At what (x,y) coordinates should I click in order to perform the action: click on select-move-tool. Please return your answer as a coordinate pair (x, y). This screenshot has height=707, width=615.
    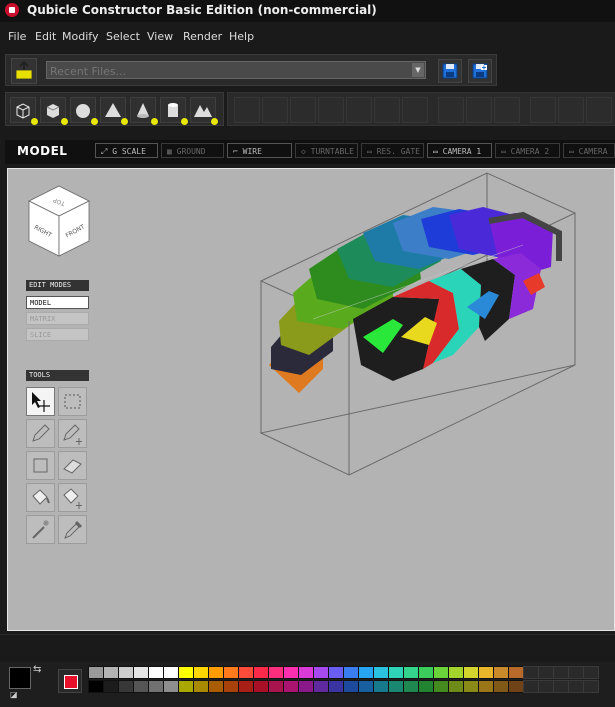
    Looking at the image, I should click on (40, 401).